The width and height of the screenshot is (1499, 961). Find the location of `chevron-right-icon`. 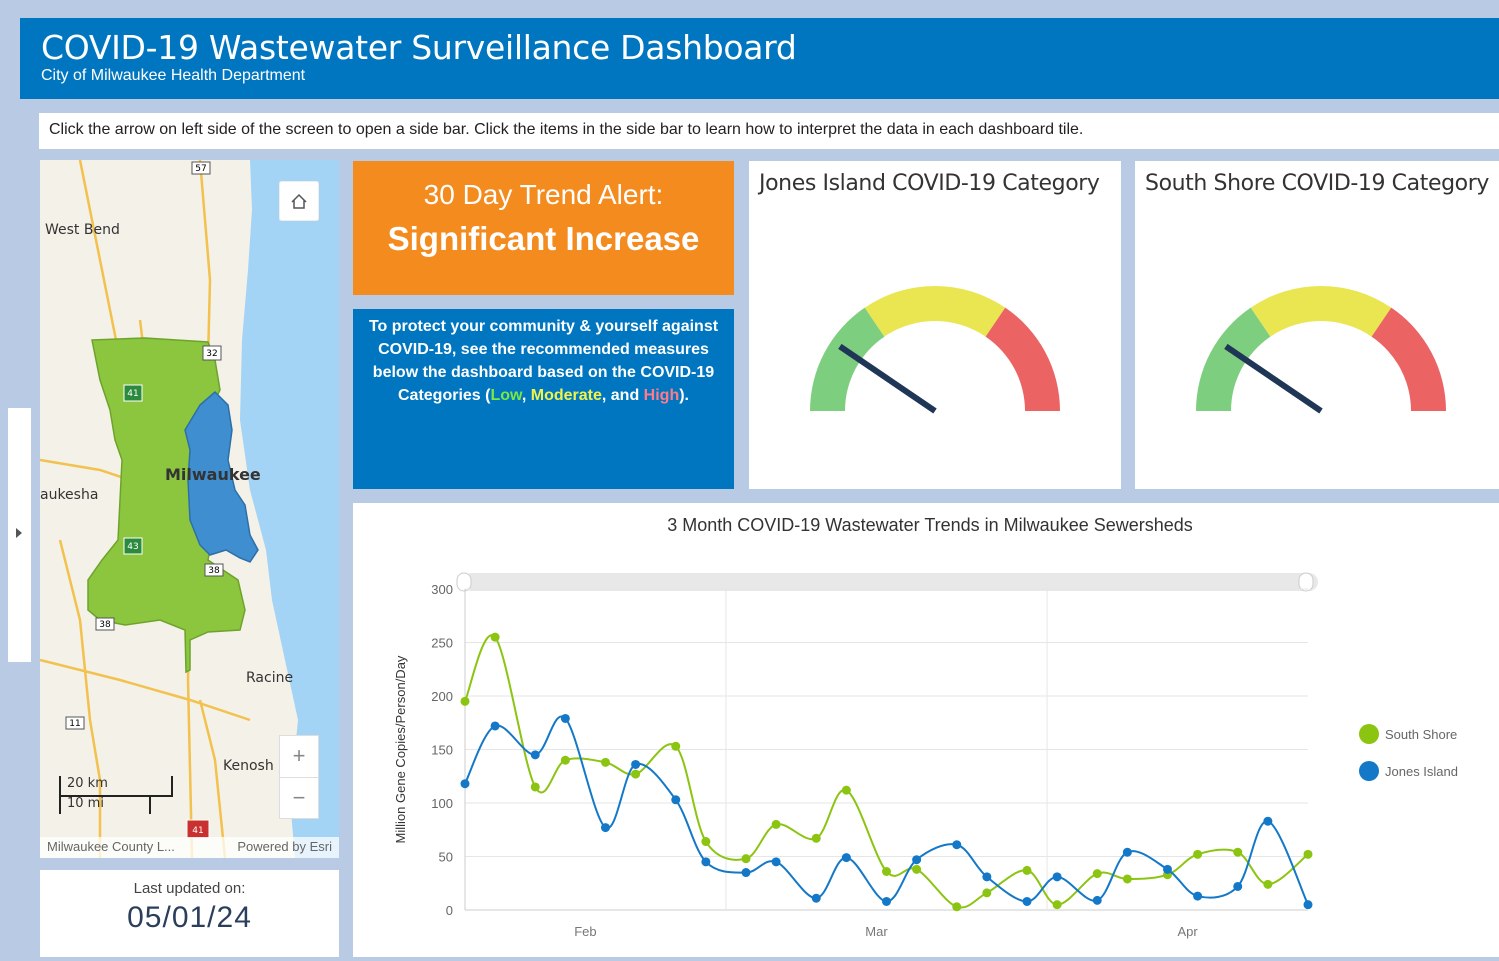

chevron-right-icon is located at coordinates (19, 533).